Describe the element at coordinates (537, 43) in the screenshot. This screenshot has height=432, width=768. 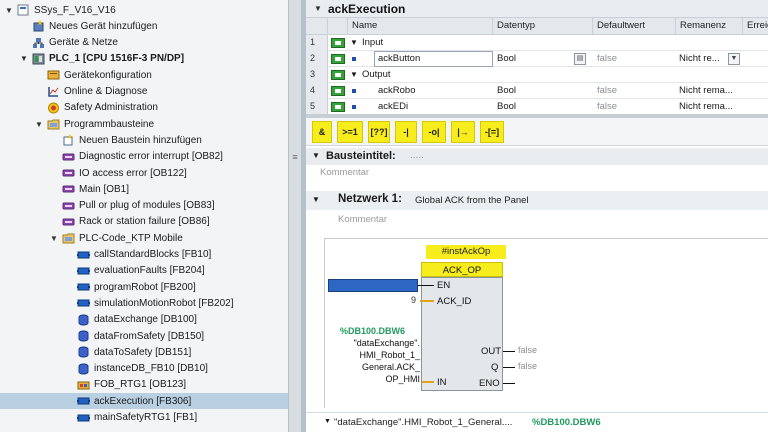
I see `table-row: 1 ▼ Input` at that location.